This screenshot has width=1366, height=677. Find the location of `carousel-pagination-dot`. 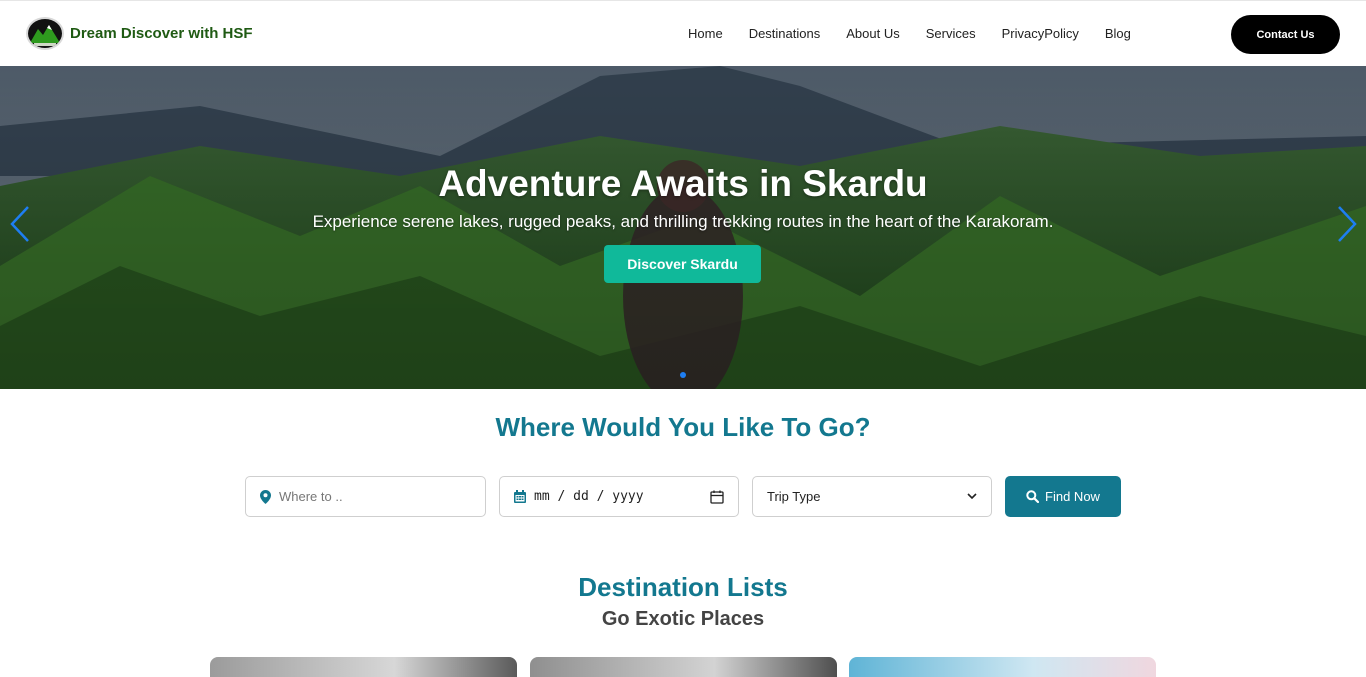

carousel-pagination-dot is located at coordinates (683, 375).